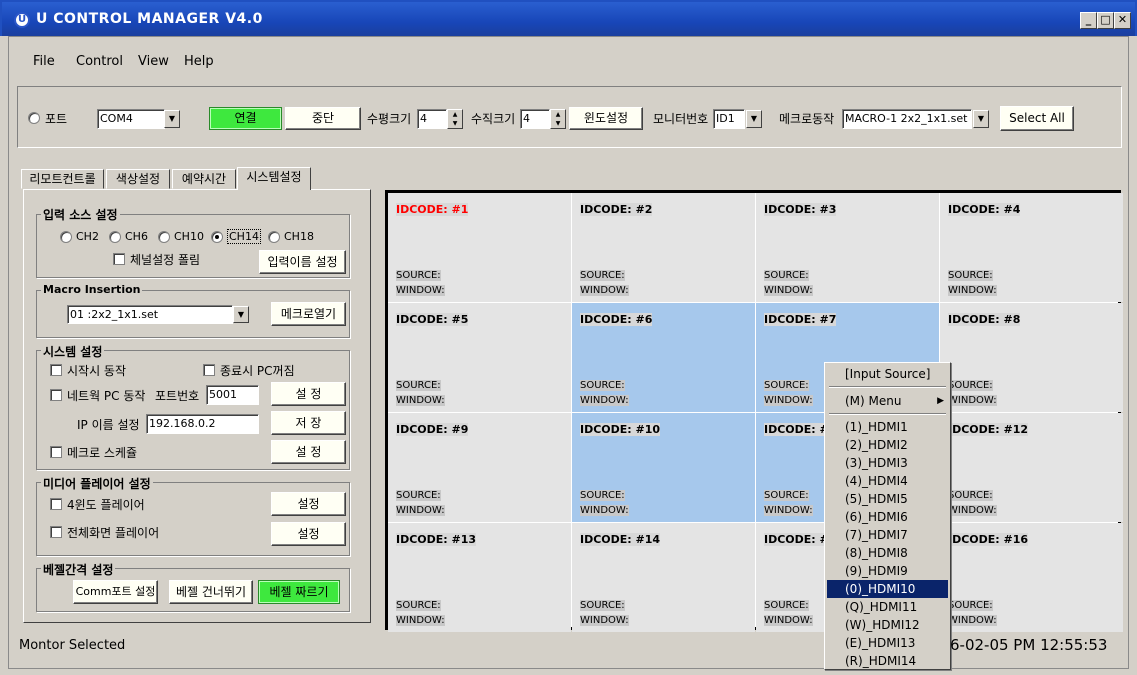 This screenshot has width=1137, height=675. I want to click on macro-schedule-button: 설 정, so click(308, 452).